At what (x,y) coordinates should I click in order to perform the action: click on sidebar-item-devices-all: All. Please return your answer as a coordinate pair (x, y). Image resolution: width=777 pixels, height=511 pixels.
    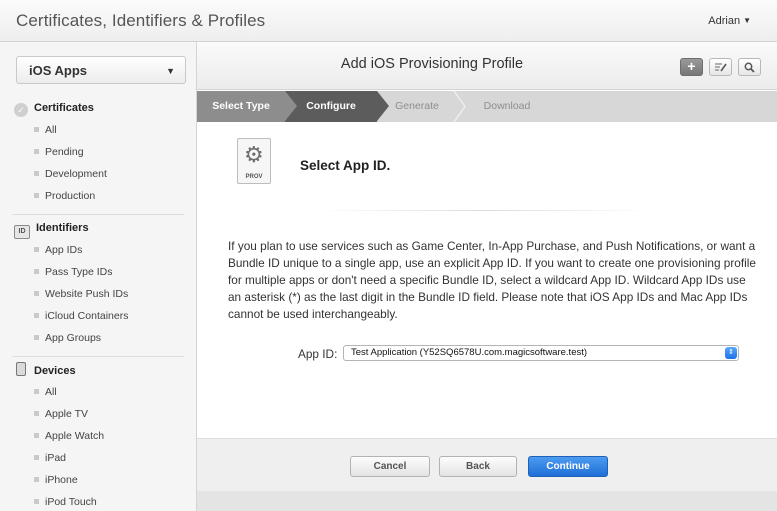
    Looking at the image, I should click on (45, 392).